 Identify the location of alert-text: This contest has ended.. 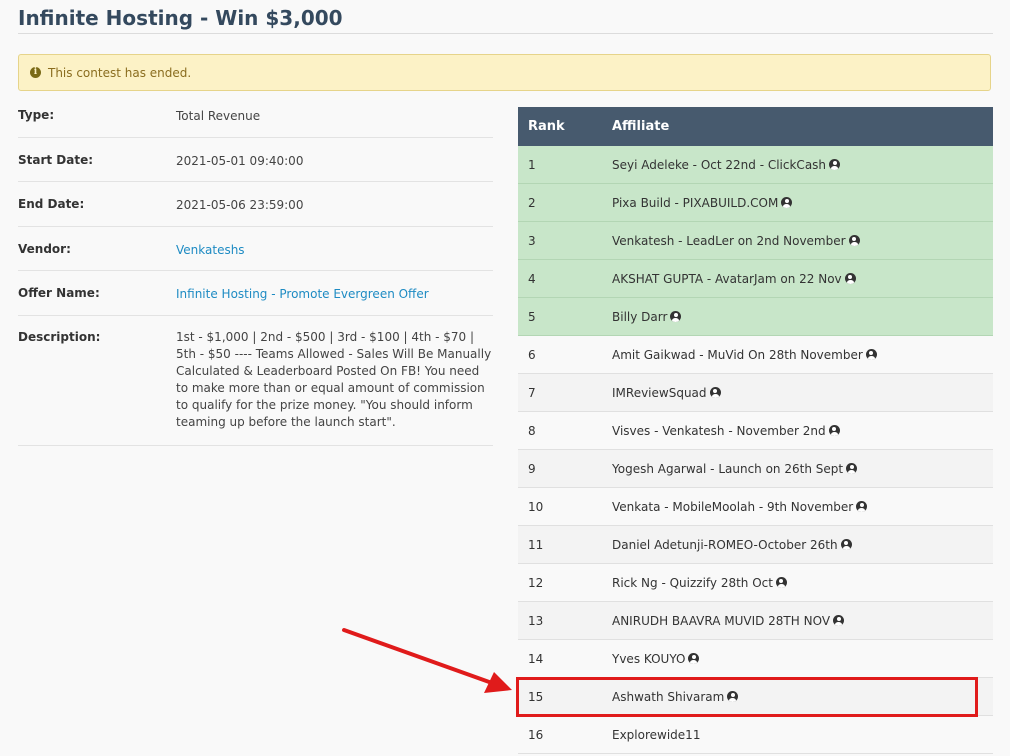
(120, 72).